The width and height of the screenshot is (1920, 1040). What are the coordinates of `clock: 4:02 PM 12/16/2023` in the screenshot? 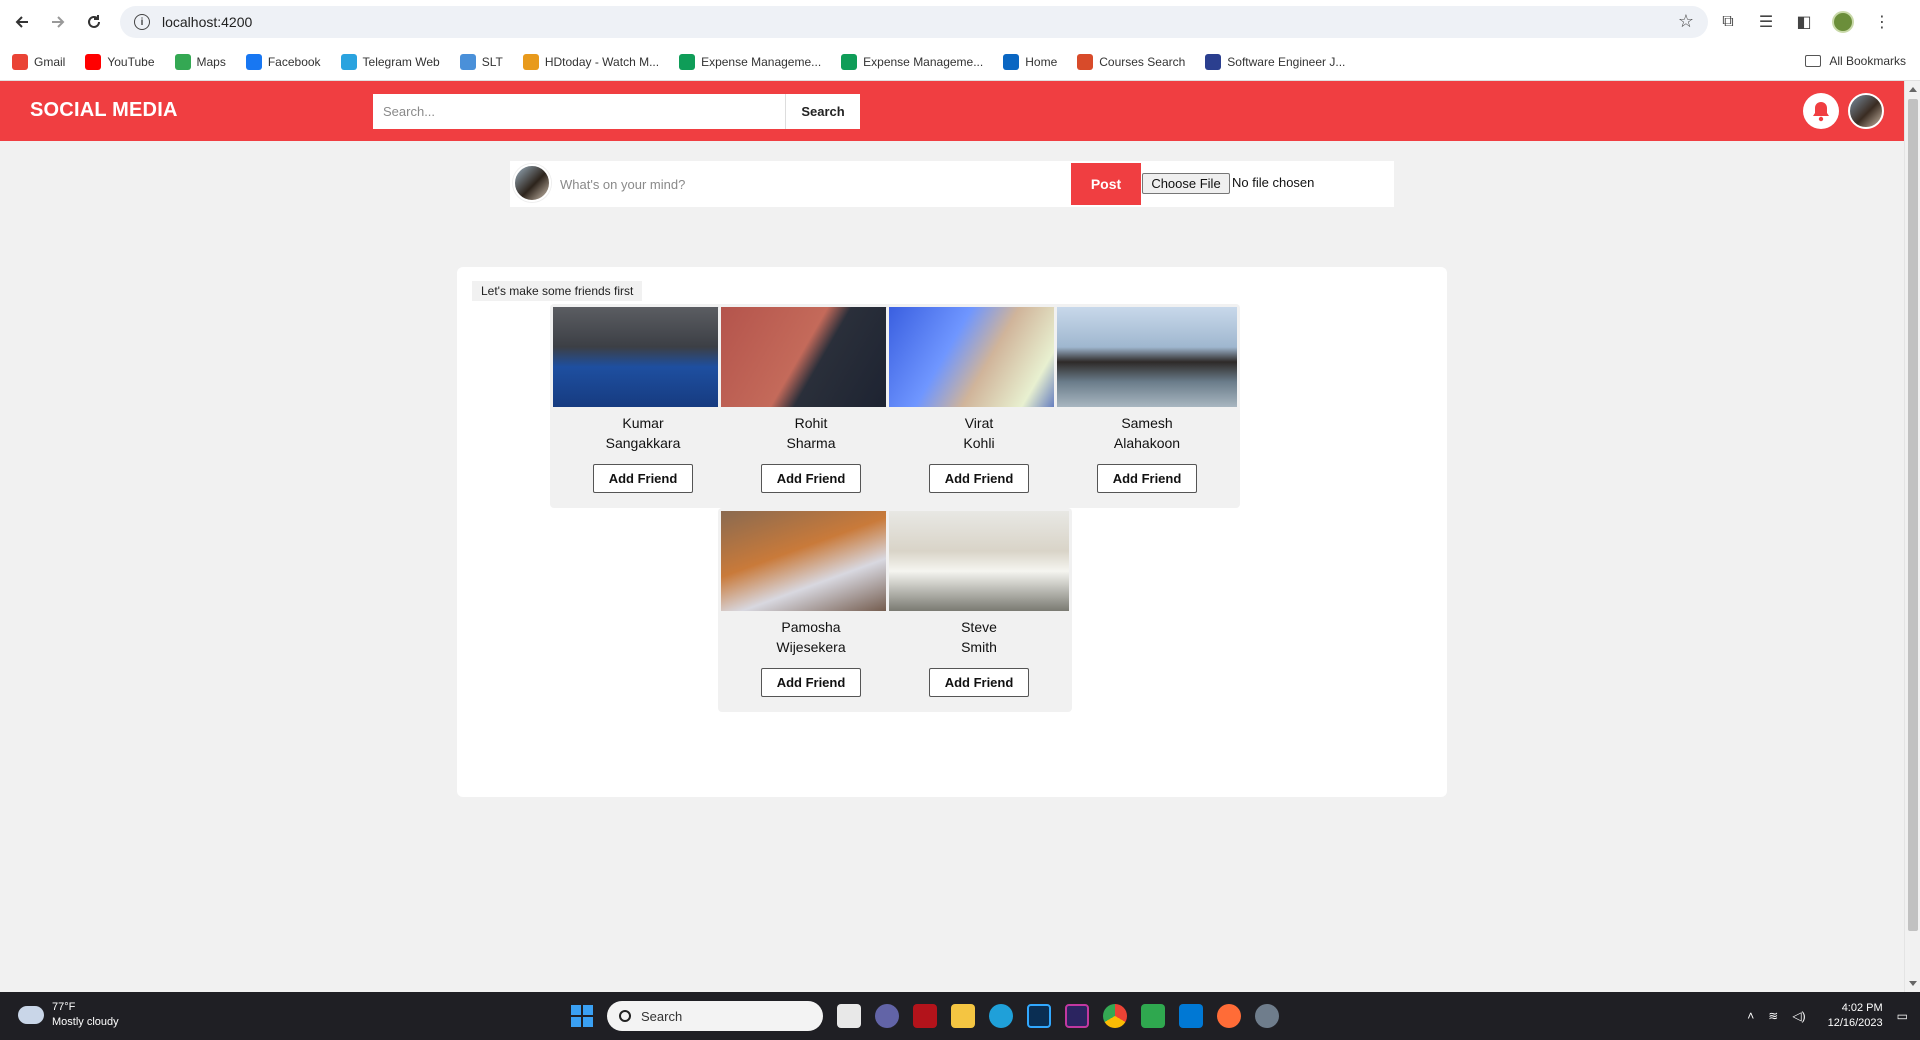 It's located at (1855, 1016).